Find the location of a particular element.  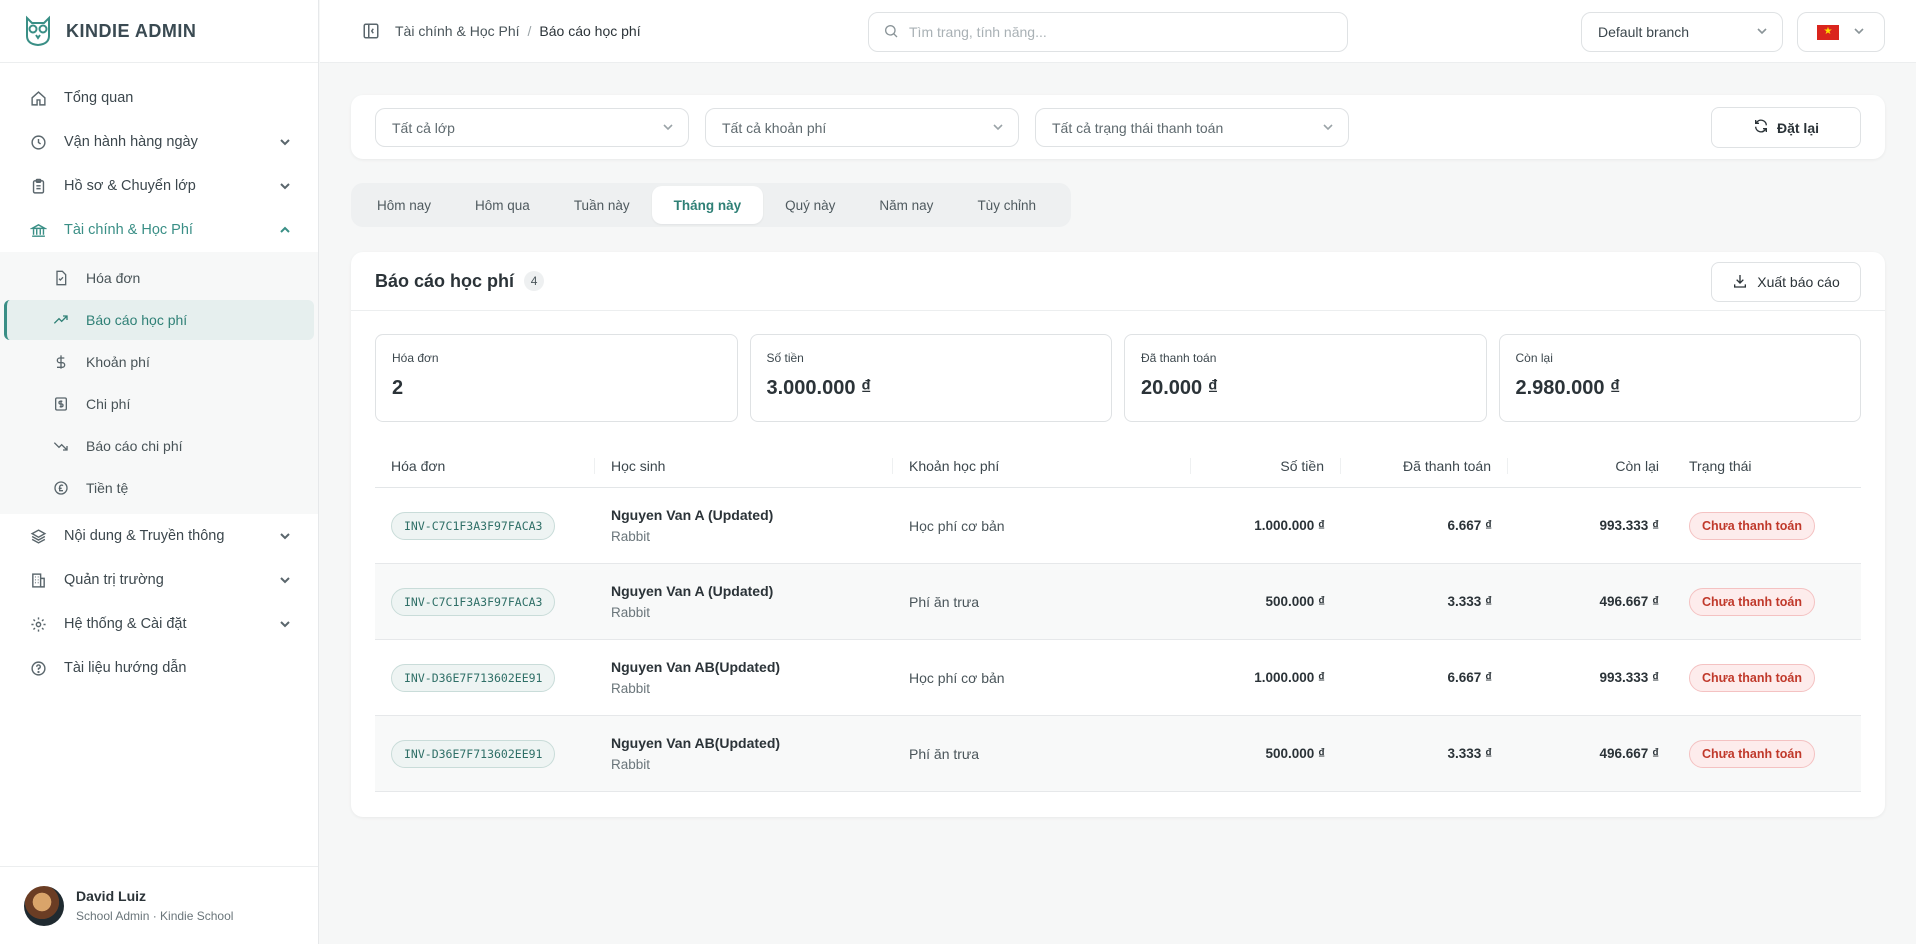

stat-paid: Đã thanh toán 20.000 ₫ is located at coordinates (1305, 378).